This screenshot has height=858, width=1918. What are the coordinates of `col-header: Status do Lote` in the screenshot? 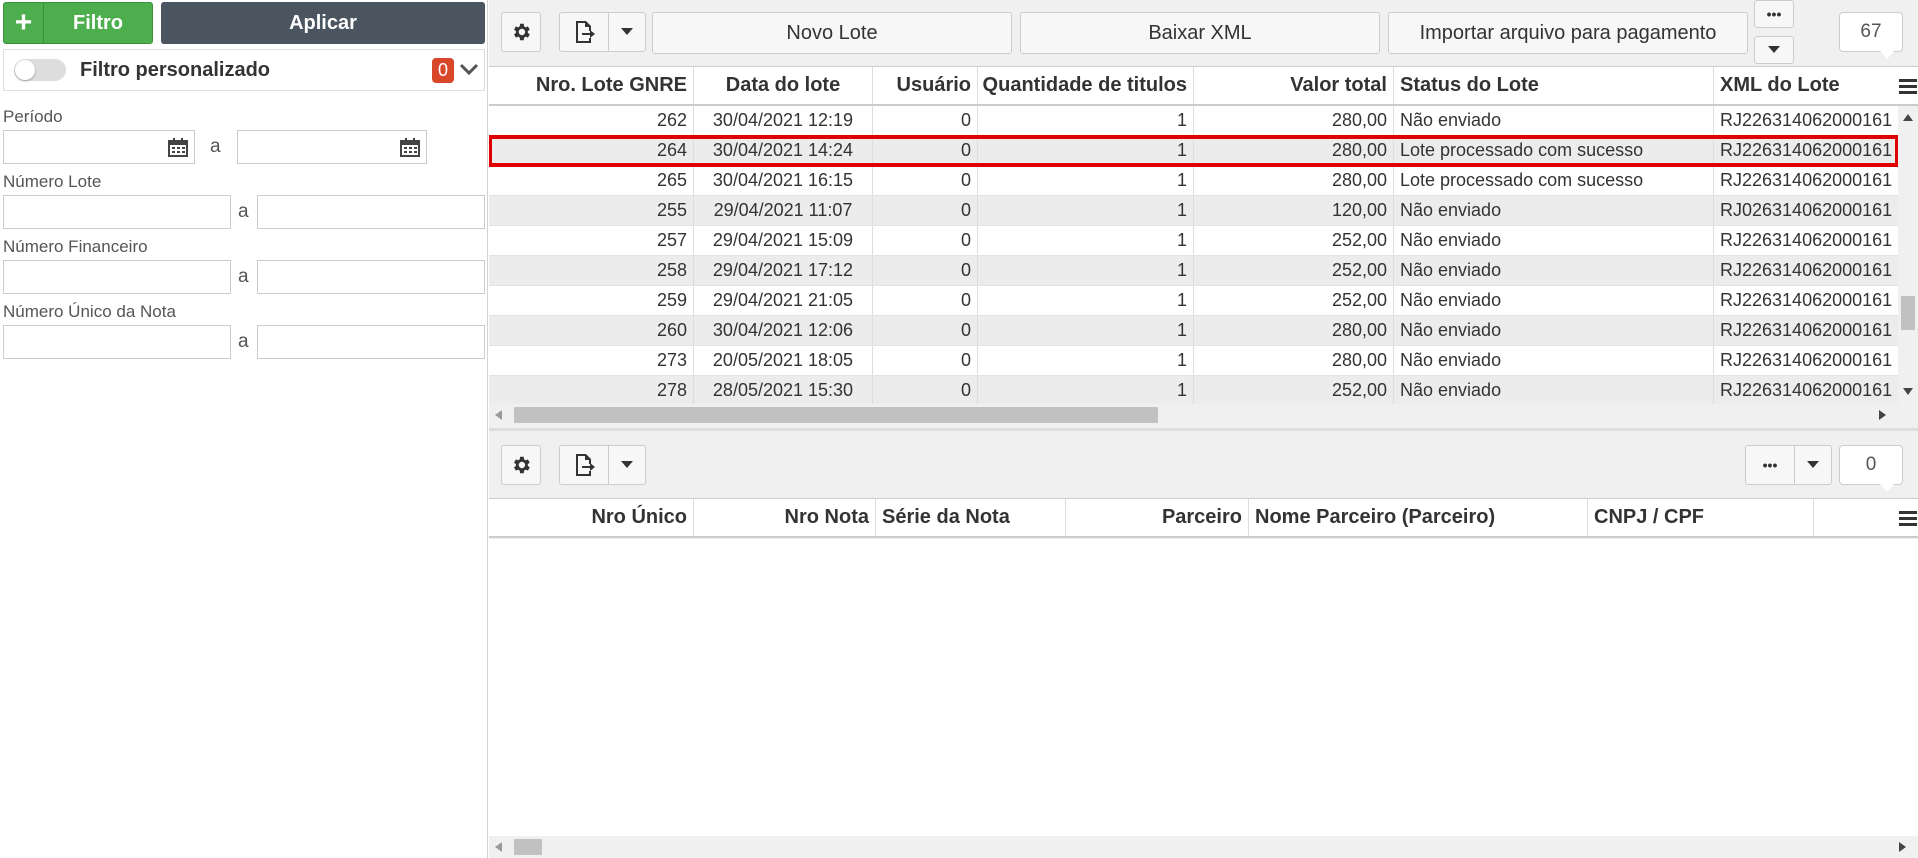 It's located at (1554, 85).